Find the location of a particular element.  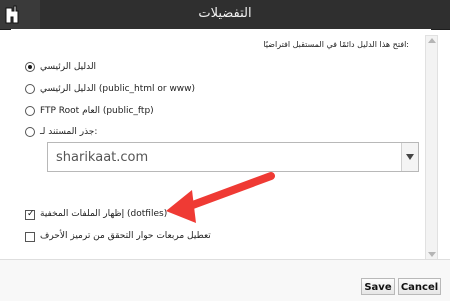

radio-home-directory-label: الدليل الرئيسي is located at coordinates (68, 67).